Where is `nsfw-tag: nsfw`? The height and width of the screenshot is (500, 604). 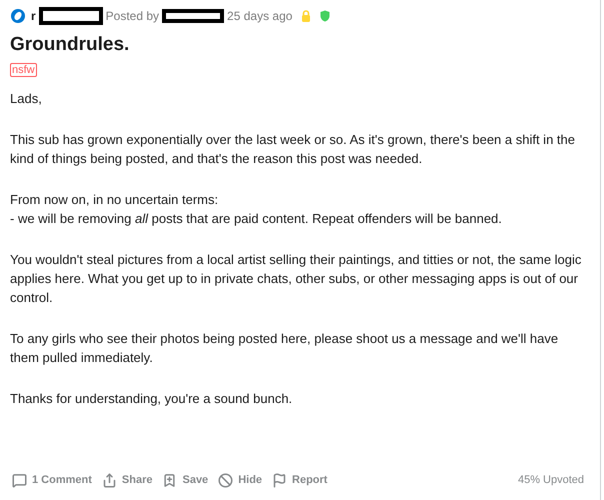 nsfw-tag: nsfw is located at coordinates (23, 70).